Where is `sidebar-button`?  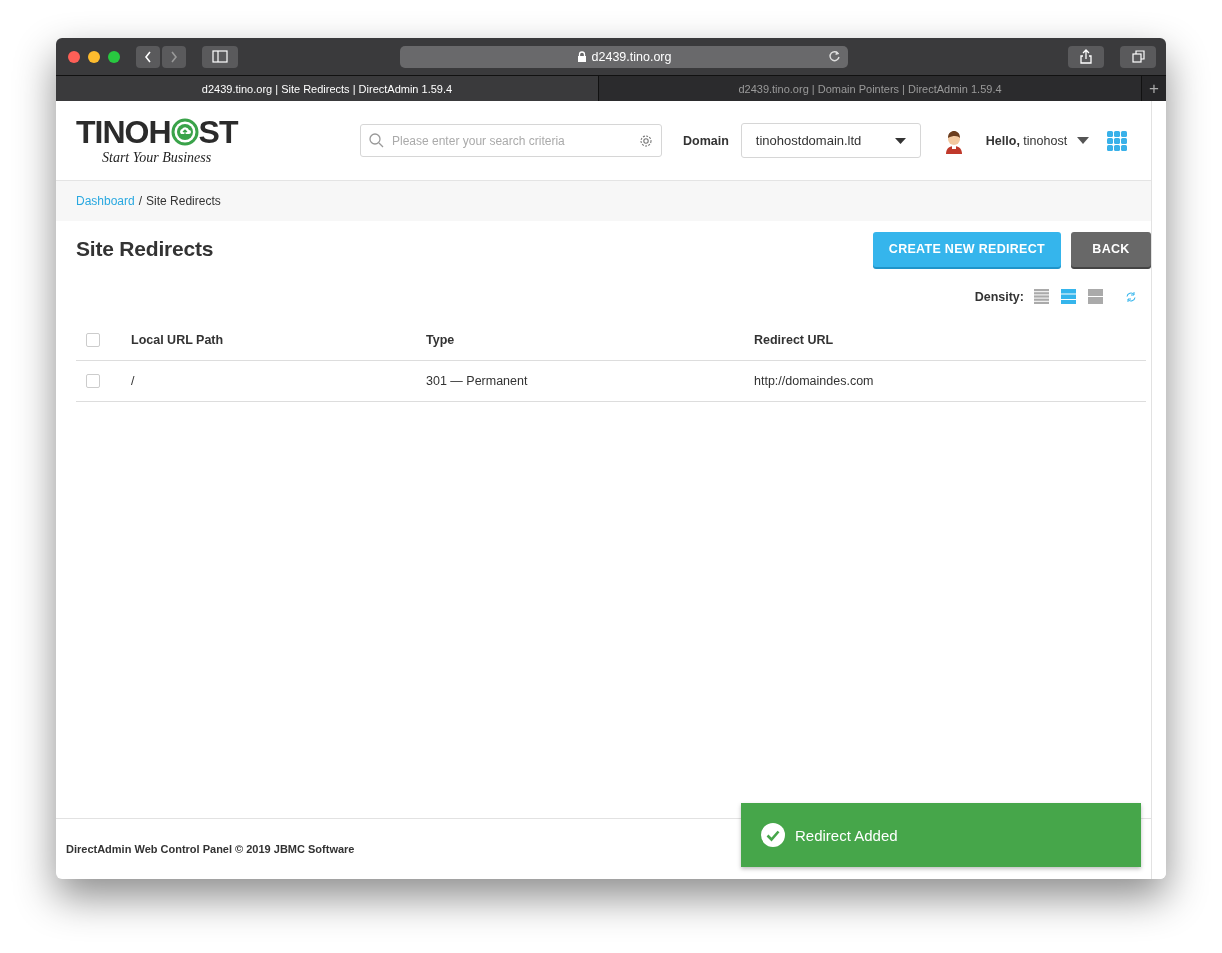 sidebar-button is located at coordinates (220, 56).